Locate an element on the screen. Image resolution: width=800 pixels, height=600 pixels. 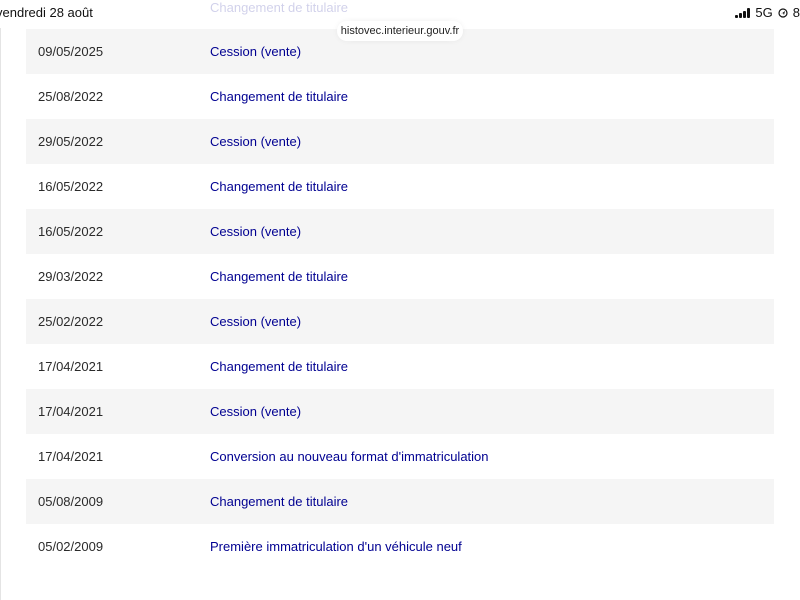
history-date: 09/05/2025 is located at coordinates (71, 51).